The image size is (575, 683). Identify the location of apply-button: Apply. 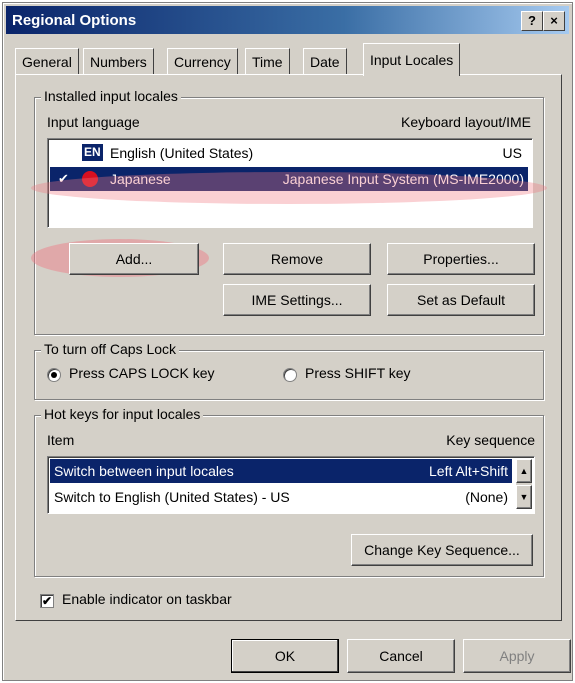
(517, 656).